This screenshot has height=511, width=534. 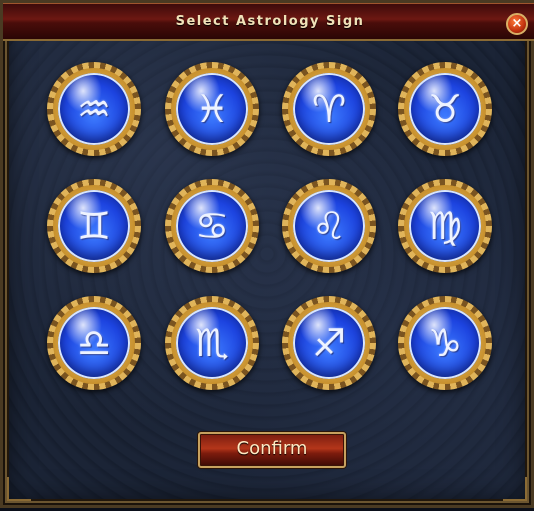 I want to click on sign-aquarius-button: ♒, so click(x=94, y=109).